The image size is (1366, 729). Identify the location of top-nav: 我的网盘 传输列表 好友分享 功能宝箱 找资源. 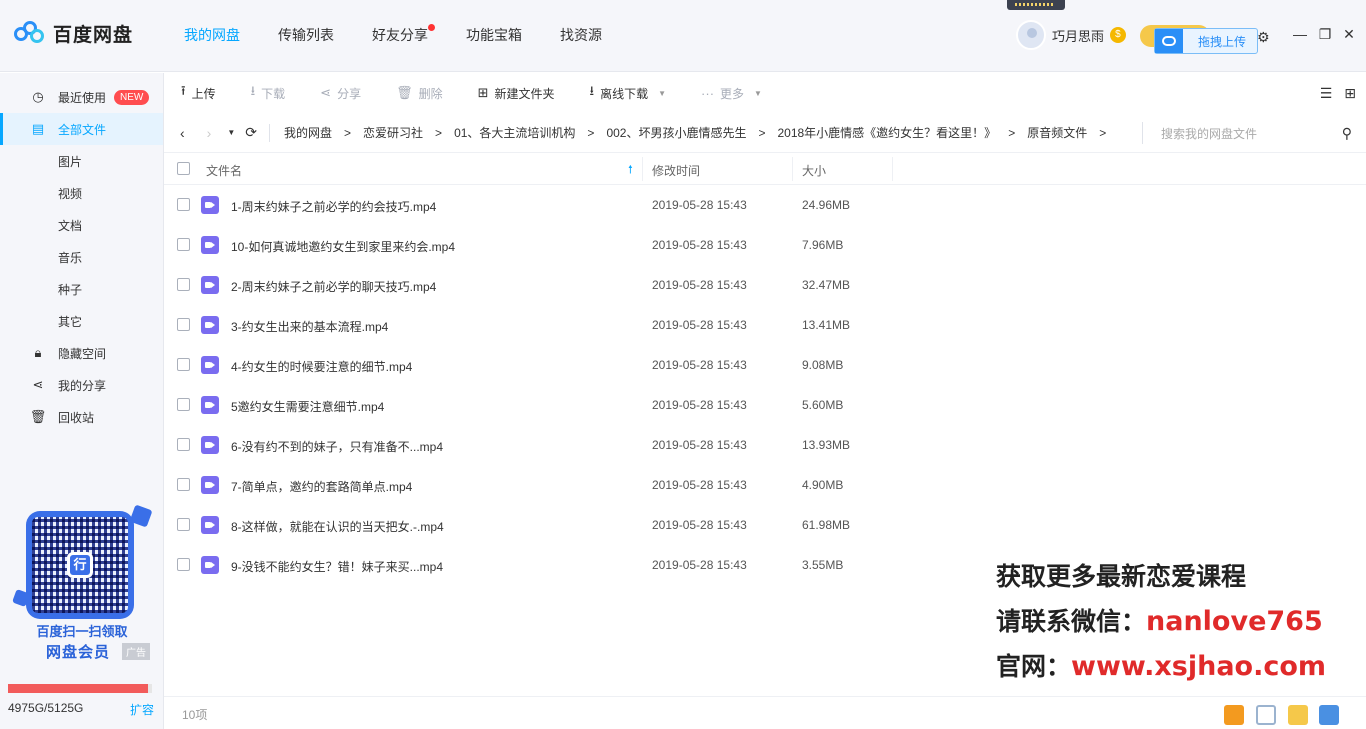
(393, 36).